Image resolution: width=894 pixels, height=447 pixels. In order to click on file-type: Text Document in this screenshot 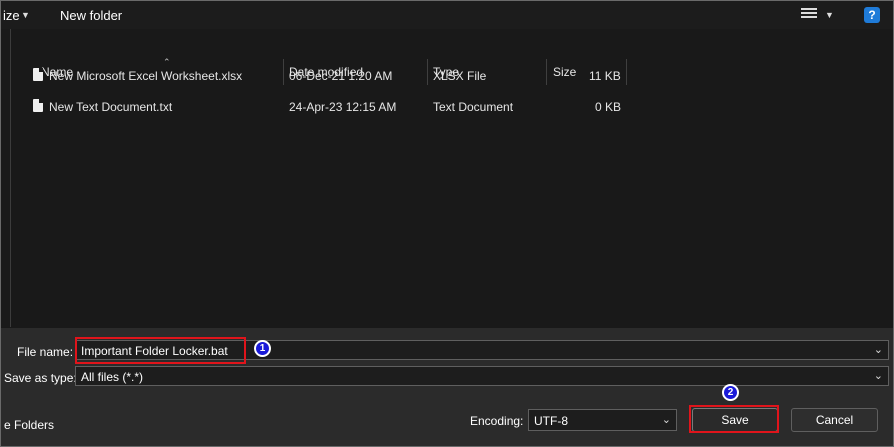, I will do `click(473, 107)`.